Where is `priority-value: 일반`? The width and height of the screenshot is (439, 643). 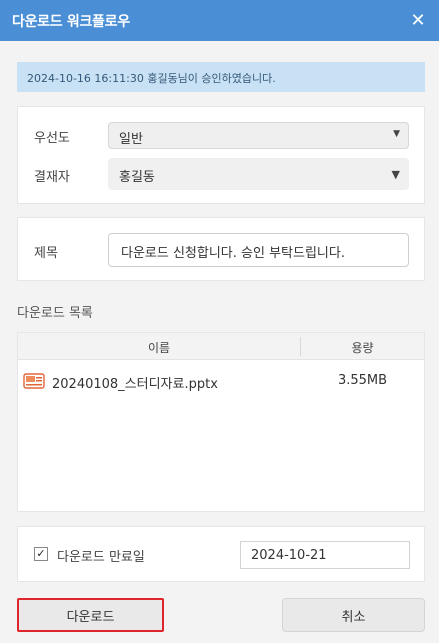 priority-value: 일반 is located at coordinates (131, 139).